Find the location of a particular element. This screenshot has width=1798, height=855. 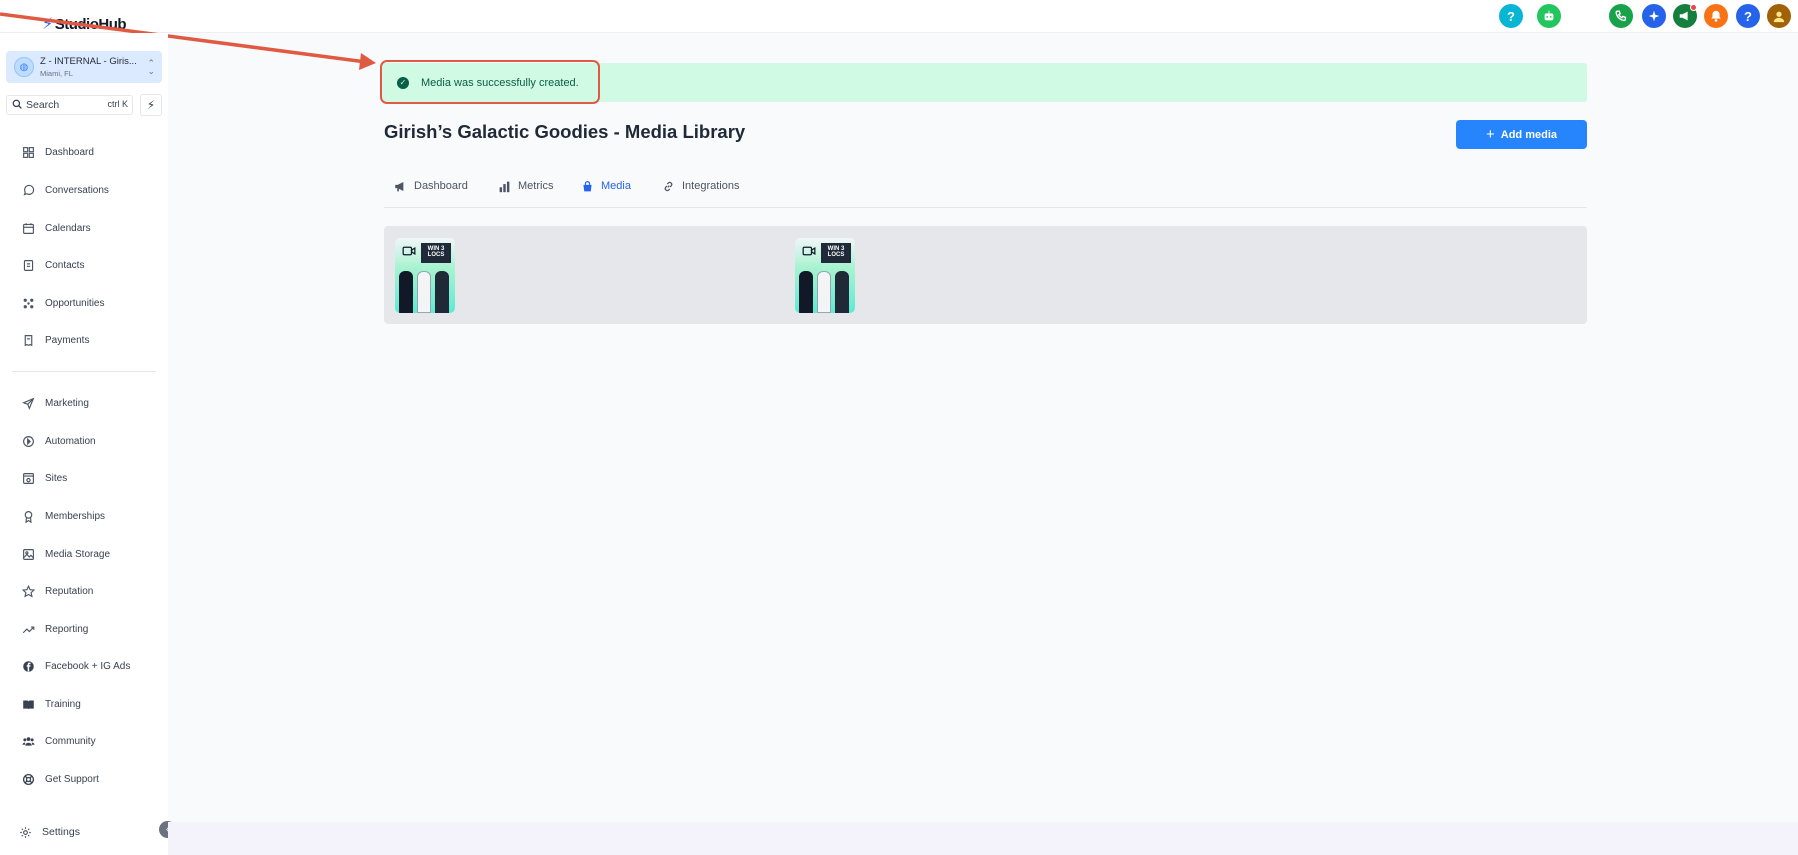

receipt-icon is located at coordinates (28, 340).